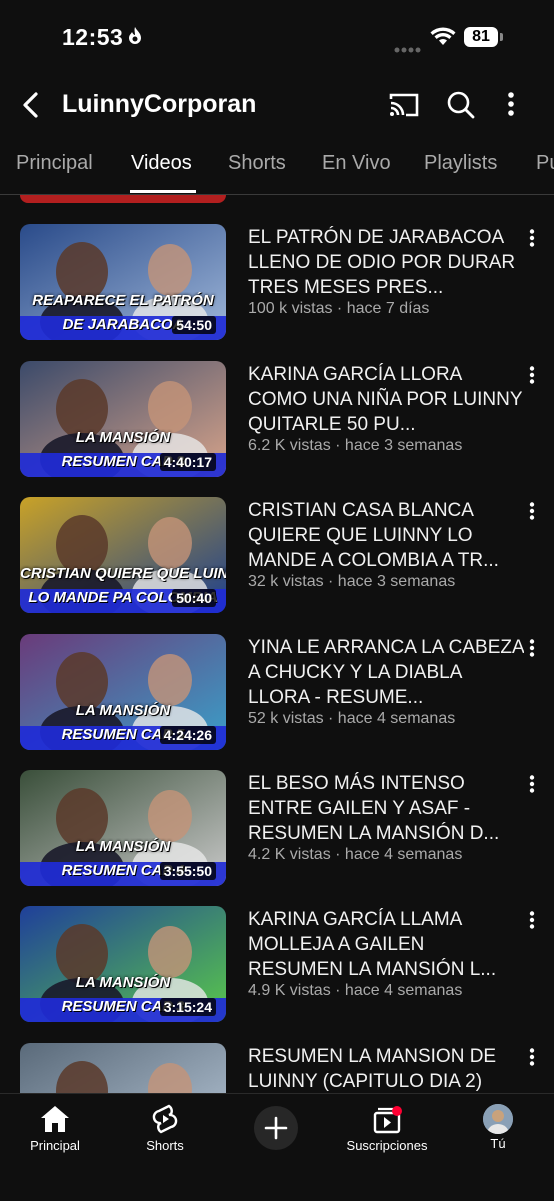 This screenshot has height=1201, width=554. What do you see at coordinates (355, 990) in the screenshot?
I see `video-meta: 4.9 K vistas · hace 4 semanas` at bounding box center [355, 990].